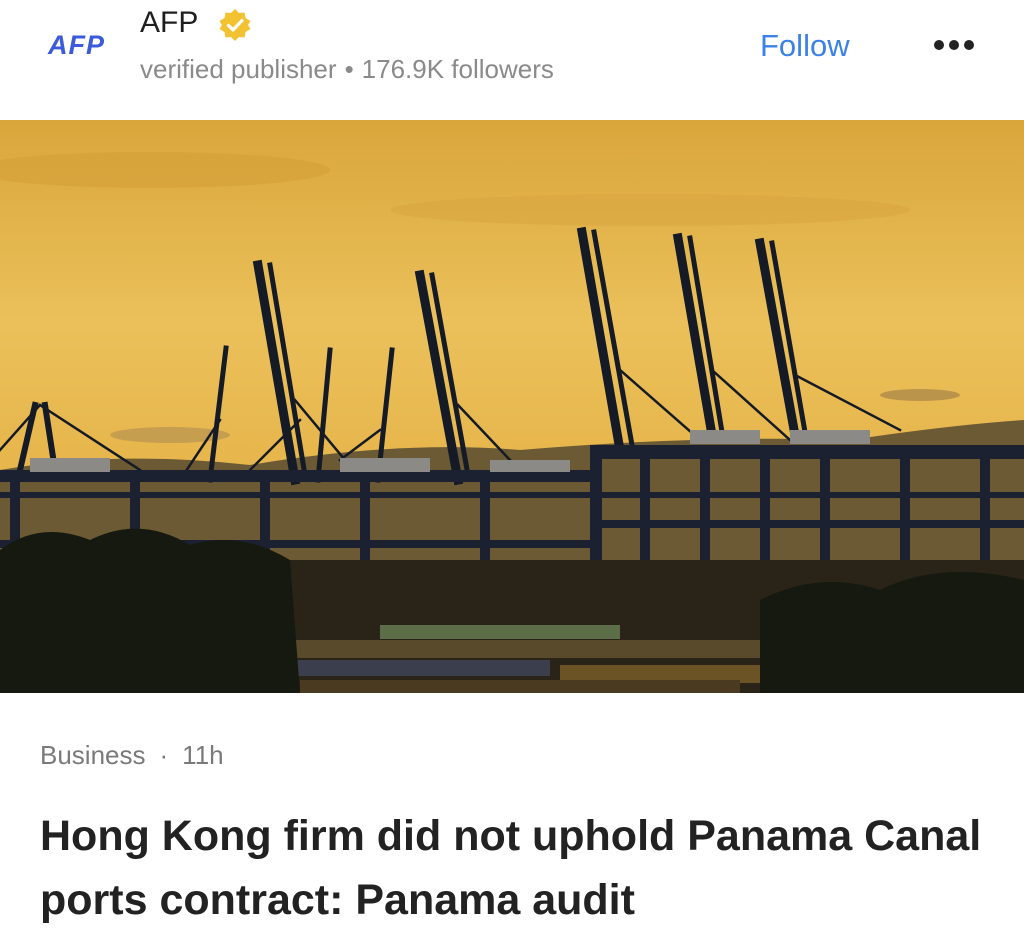  What do you see at coordinates (235, 25) in the screenshot?
I see `verified-badge-icon` at bounding box center [235, 25].